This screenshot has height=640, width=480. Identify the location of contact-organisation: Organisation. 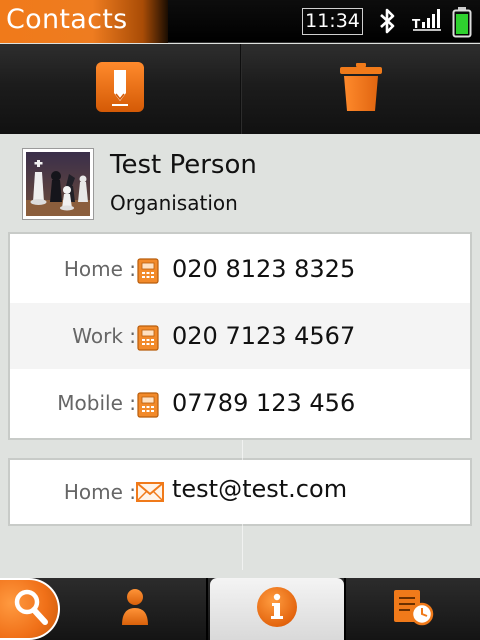
(174, 203).